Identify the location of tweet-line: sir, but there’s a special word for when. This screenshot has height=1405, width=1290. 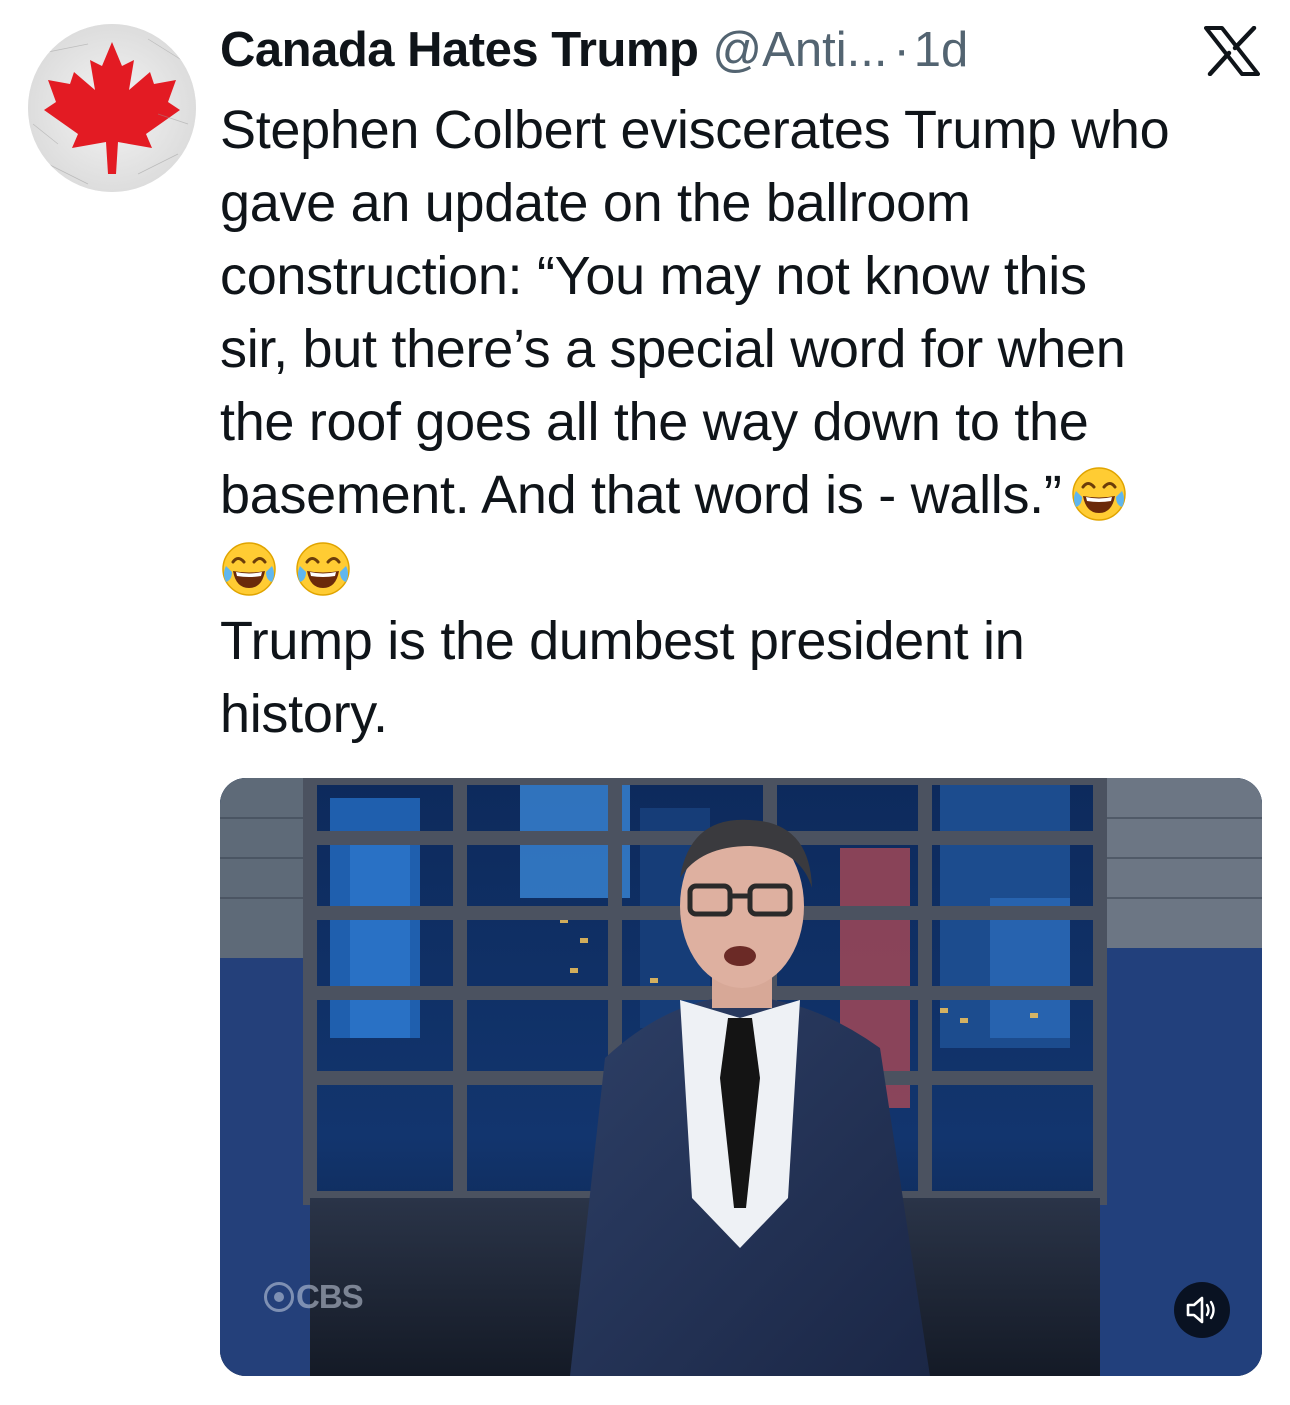
(673, 349).